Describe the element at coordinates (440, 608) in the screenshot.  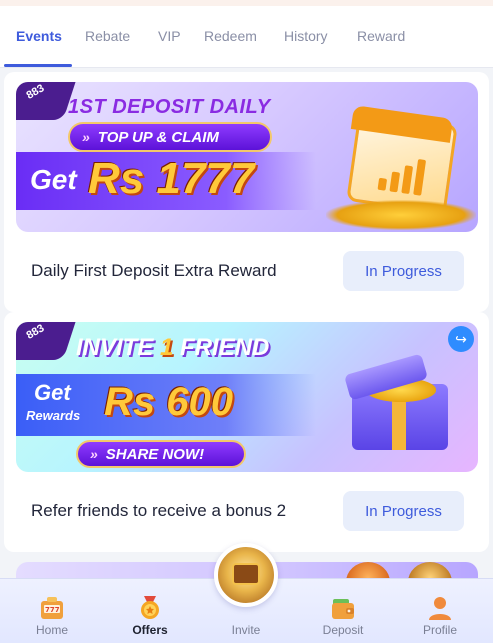
I see `user-icon` at that location.